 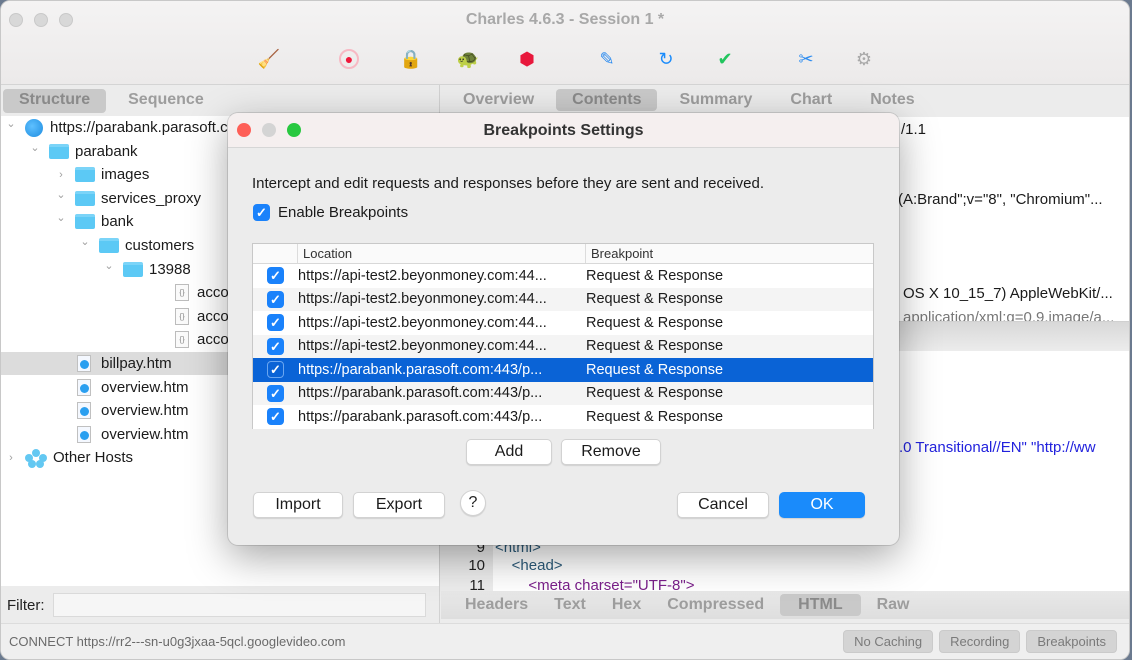 I want to click on tab-compressed: Compressed, so click(x=715, y=605).